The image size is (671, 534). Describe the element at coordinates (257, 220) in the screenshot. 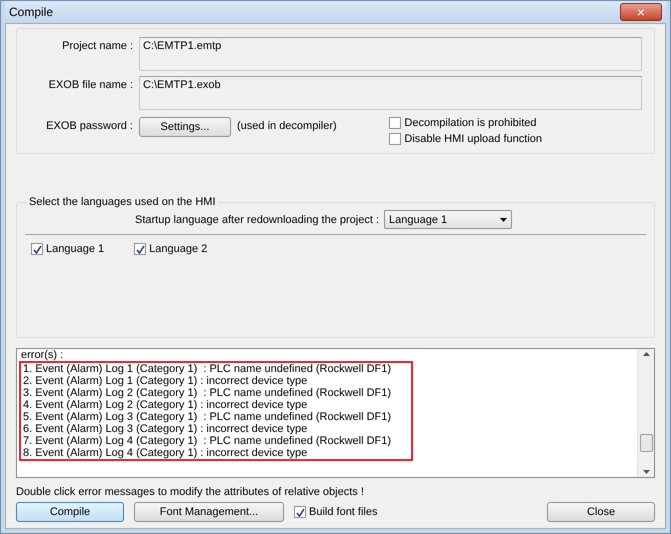

I see `startup-label: Startup language after redownloading the project :` at that location.